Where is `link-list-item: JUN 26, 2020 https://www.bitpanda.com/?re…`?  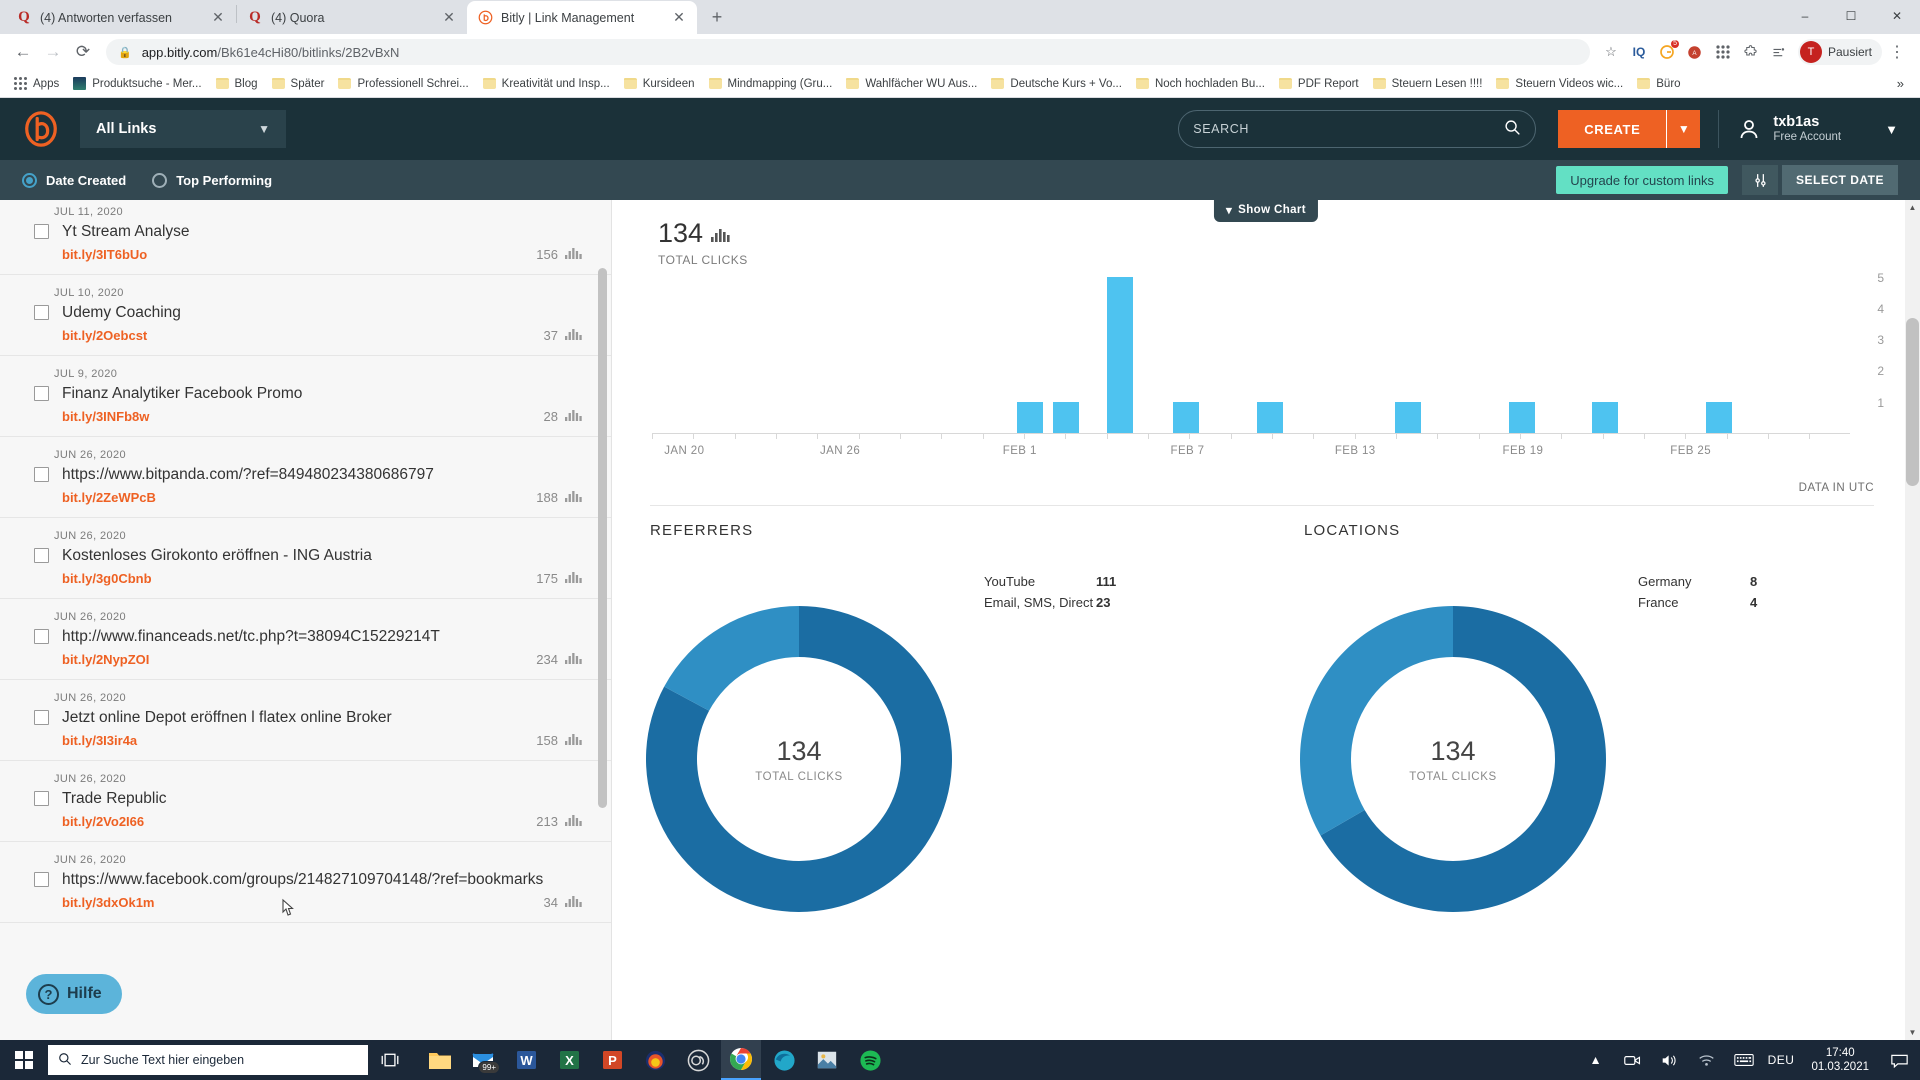
link-list-item: JUN 26, 2020 https://www.bitpanda.com/?re… is located at coordinates (305, 477).